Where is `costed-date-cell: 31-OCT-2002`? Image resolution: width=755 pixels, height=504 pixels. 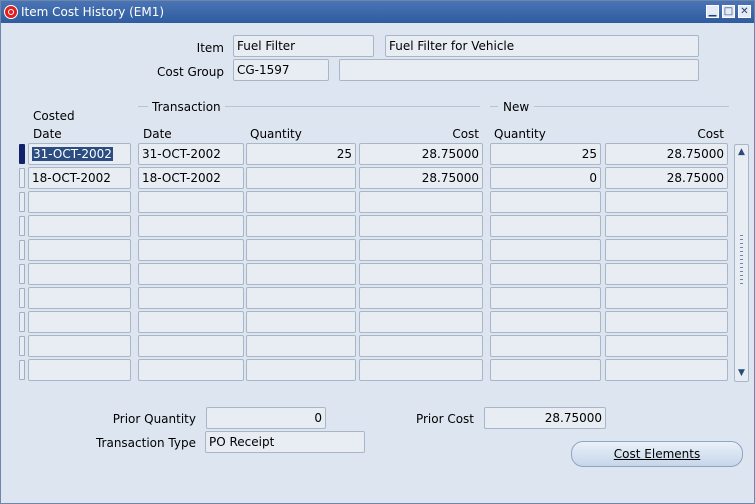 costed-date-cell: 31-OCT-2002 is located at coordinates (79, 154).